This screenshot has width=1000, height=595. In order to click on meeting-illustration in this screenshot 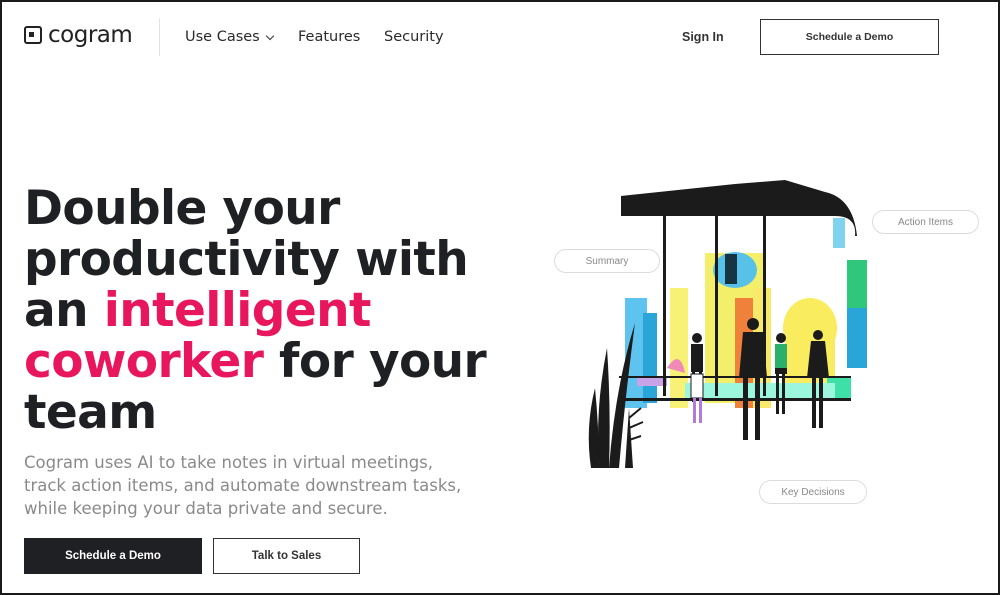, I will do `click(727, 324)`.